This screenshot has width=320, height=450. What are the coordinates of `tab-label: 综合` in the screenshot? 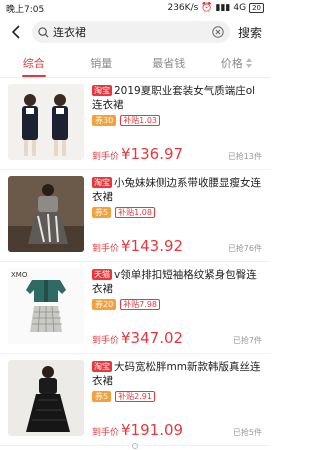 It's located at (33, 63).